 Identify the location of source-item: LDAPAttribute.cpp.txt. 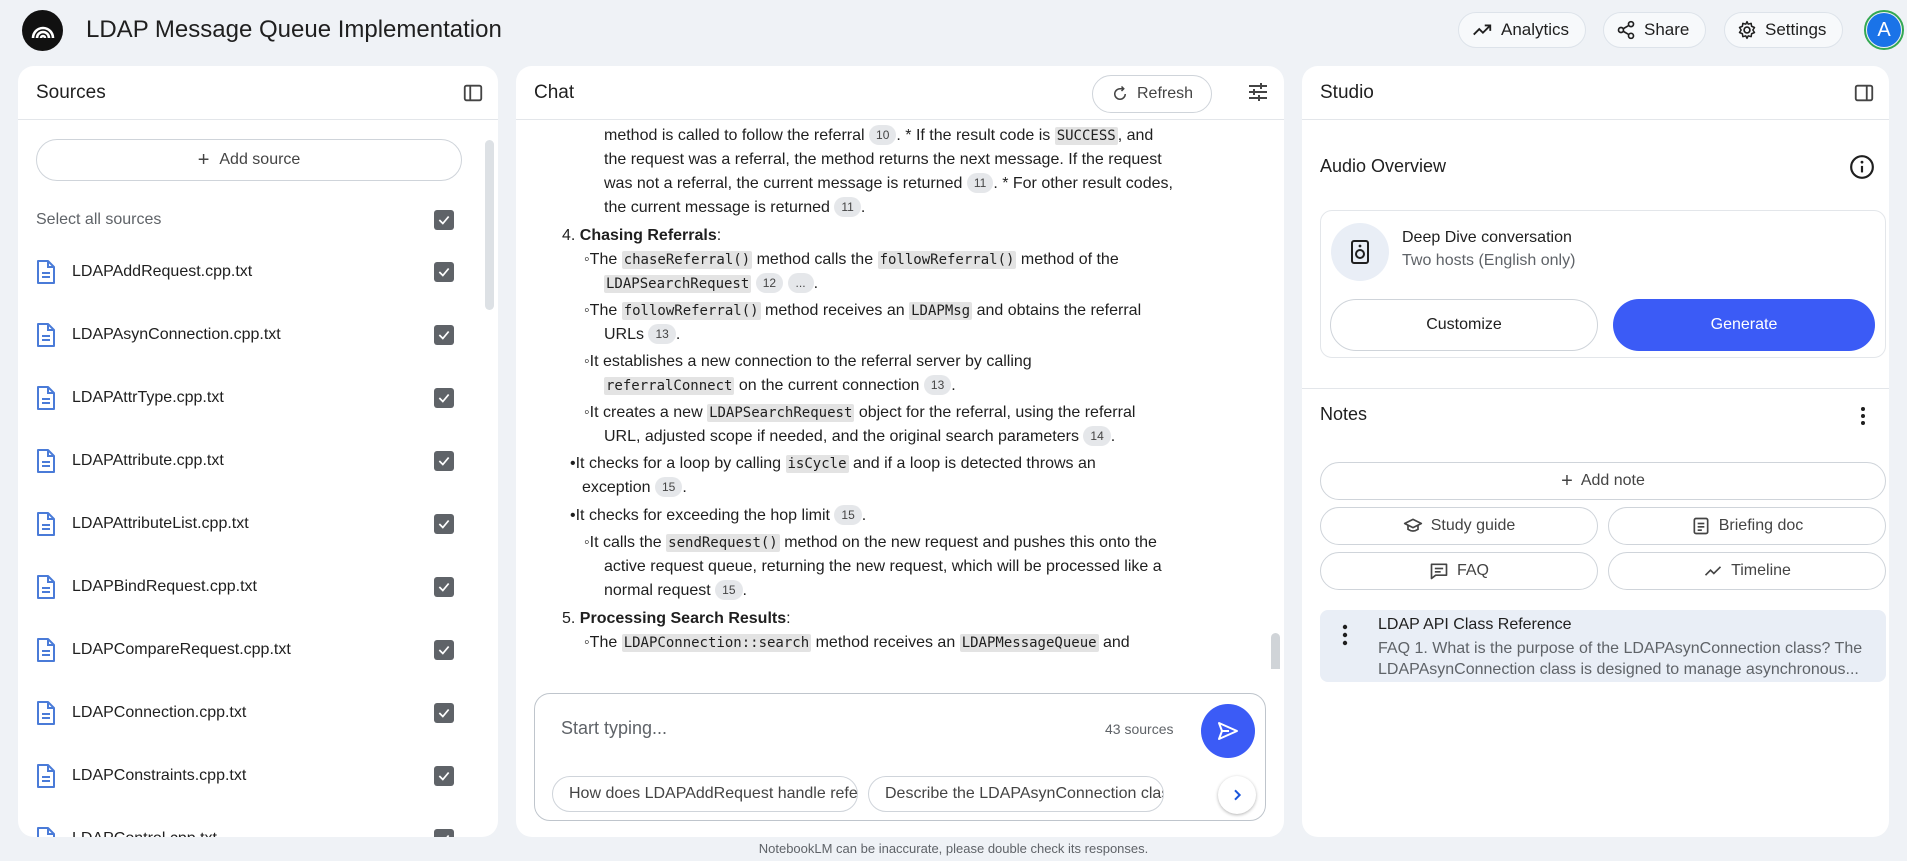
(249, 460).